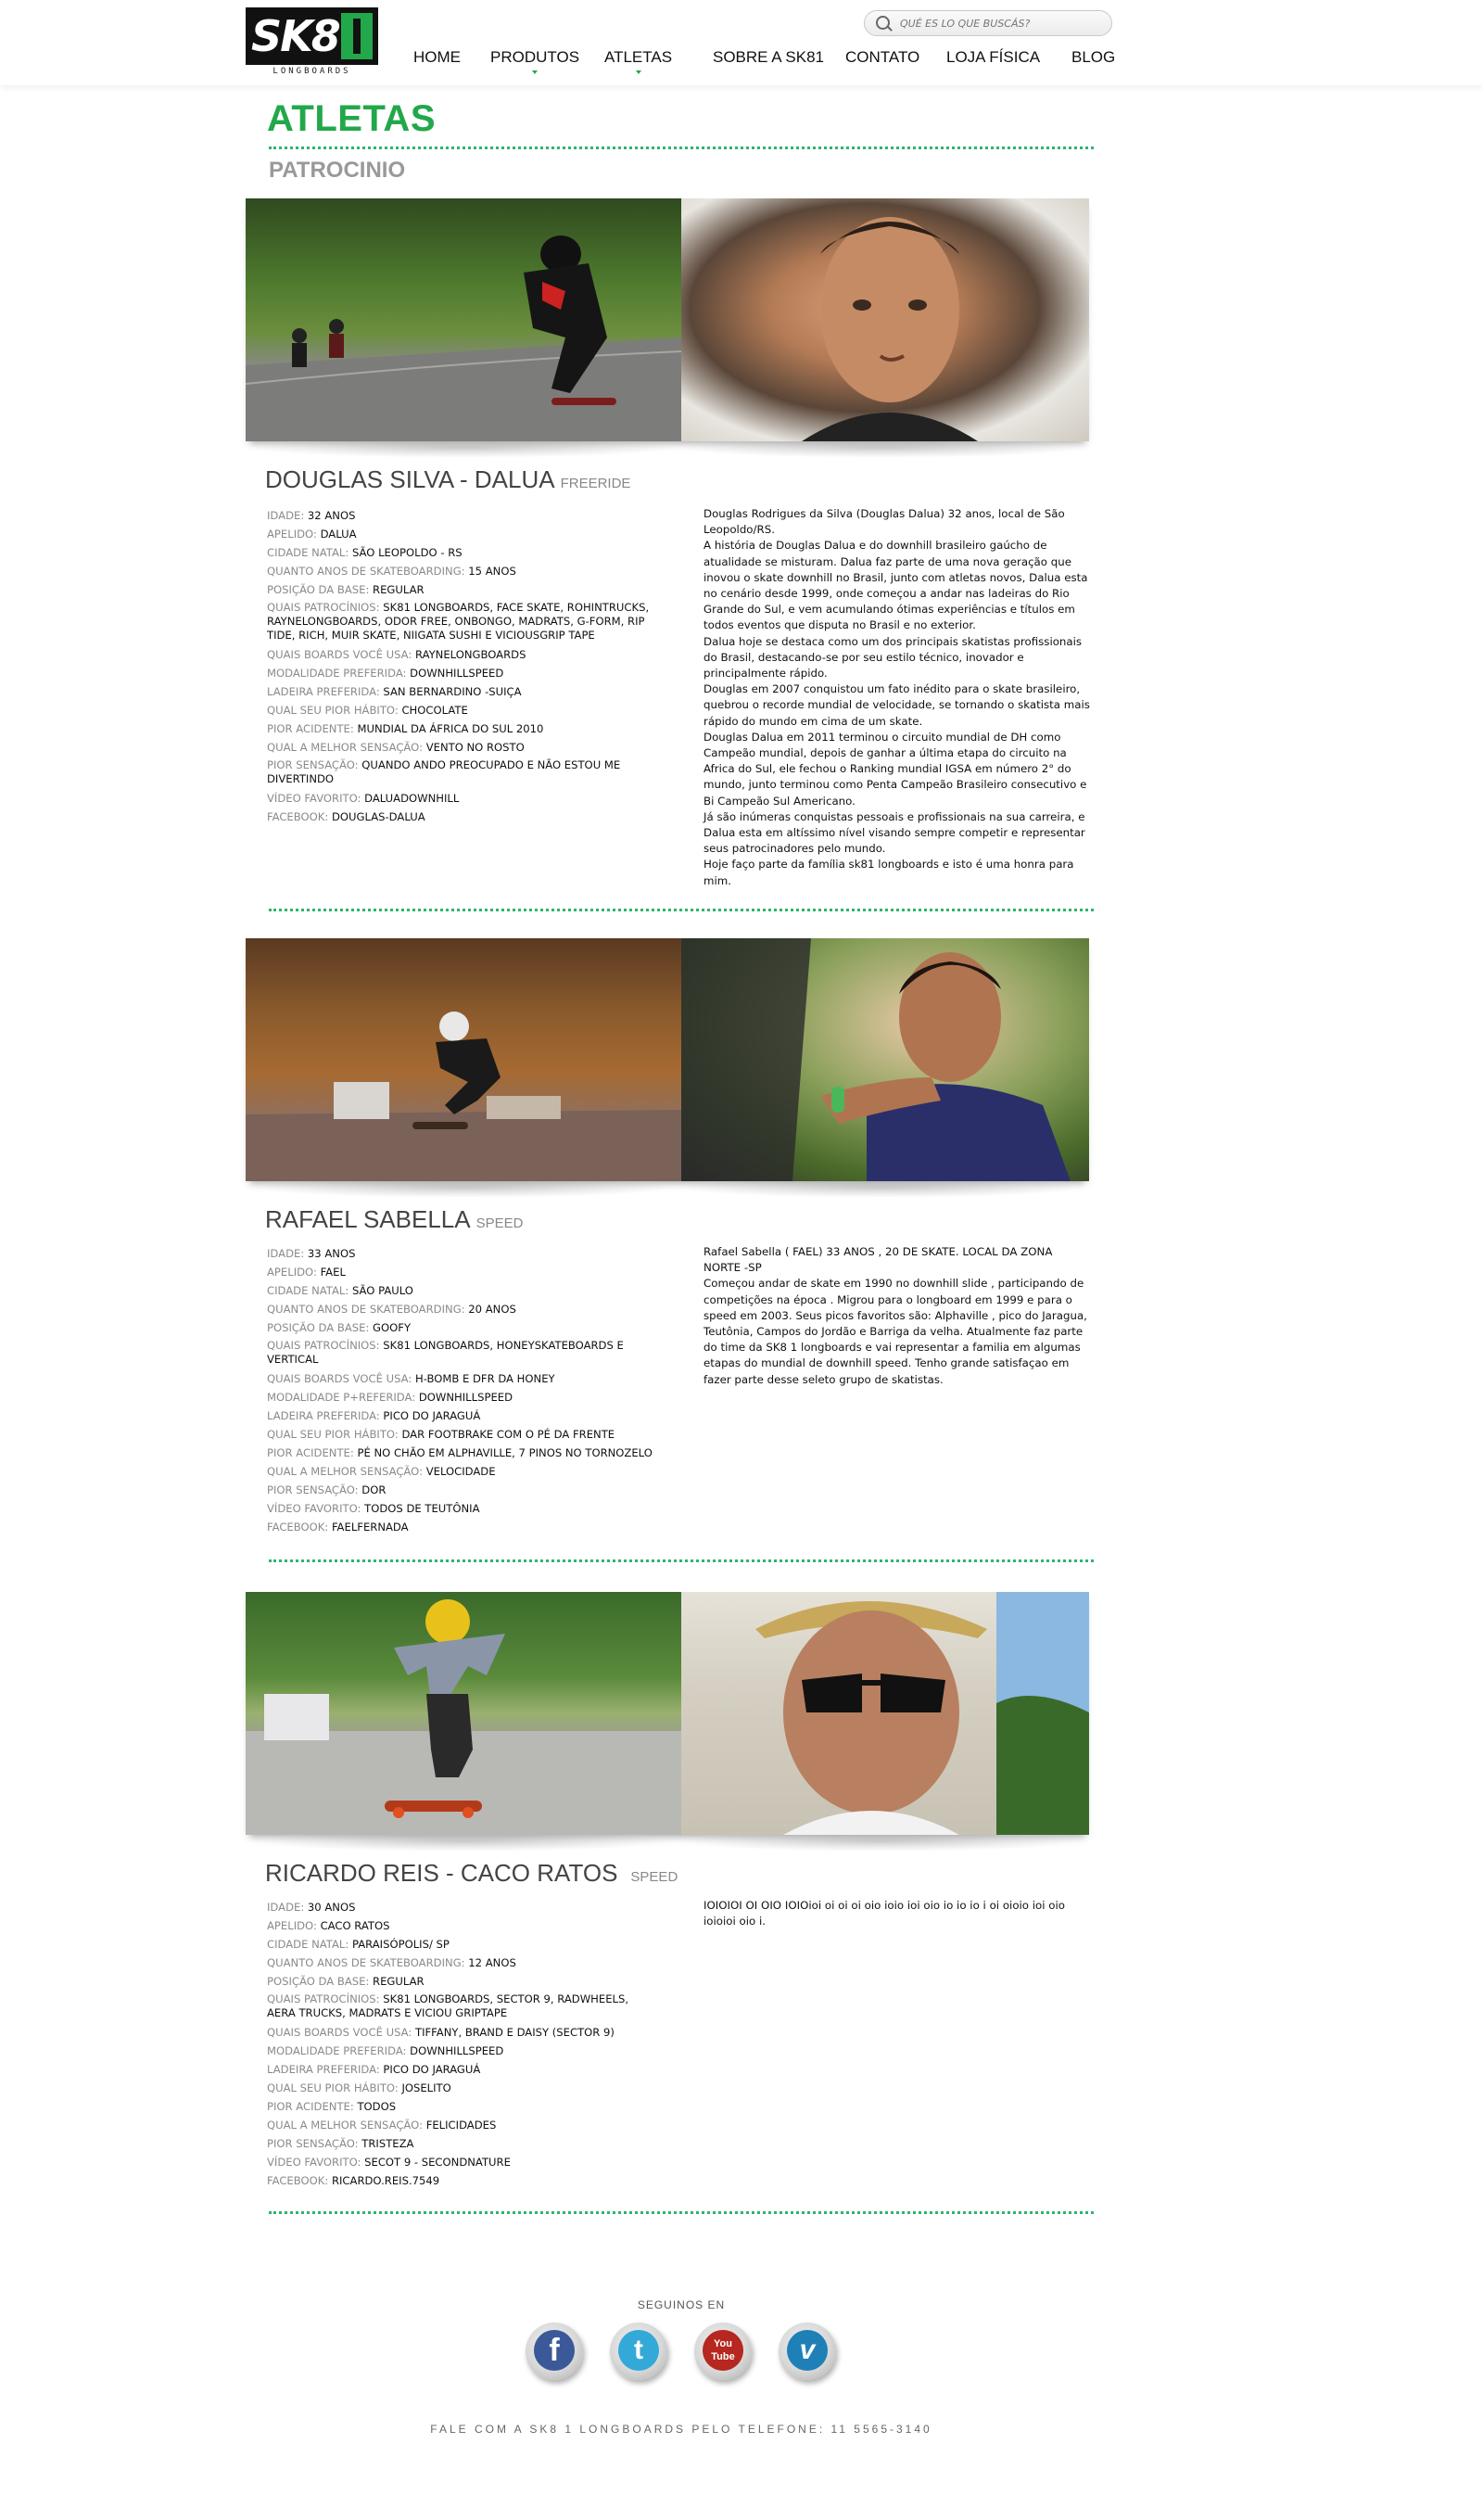 This screenshot has height=2520, width=1483. What do you see at coordinates (461, 1490) in the screenshot?
I see `fact-row: PIOR SENSAÇÃO: DOR` at bounding box center [461, 1490].